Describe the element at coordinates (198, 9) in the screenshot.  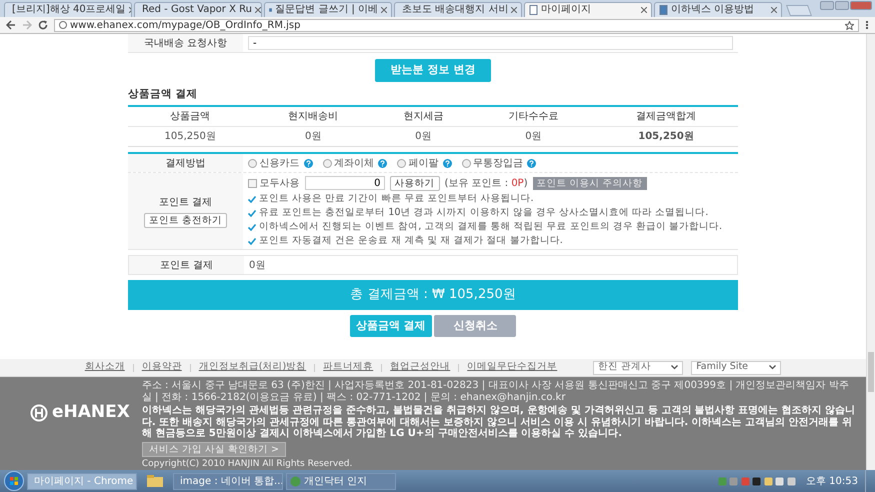
I see `browser-tab: Red - Gost Vapor X Ru` at that location.